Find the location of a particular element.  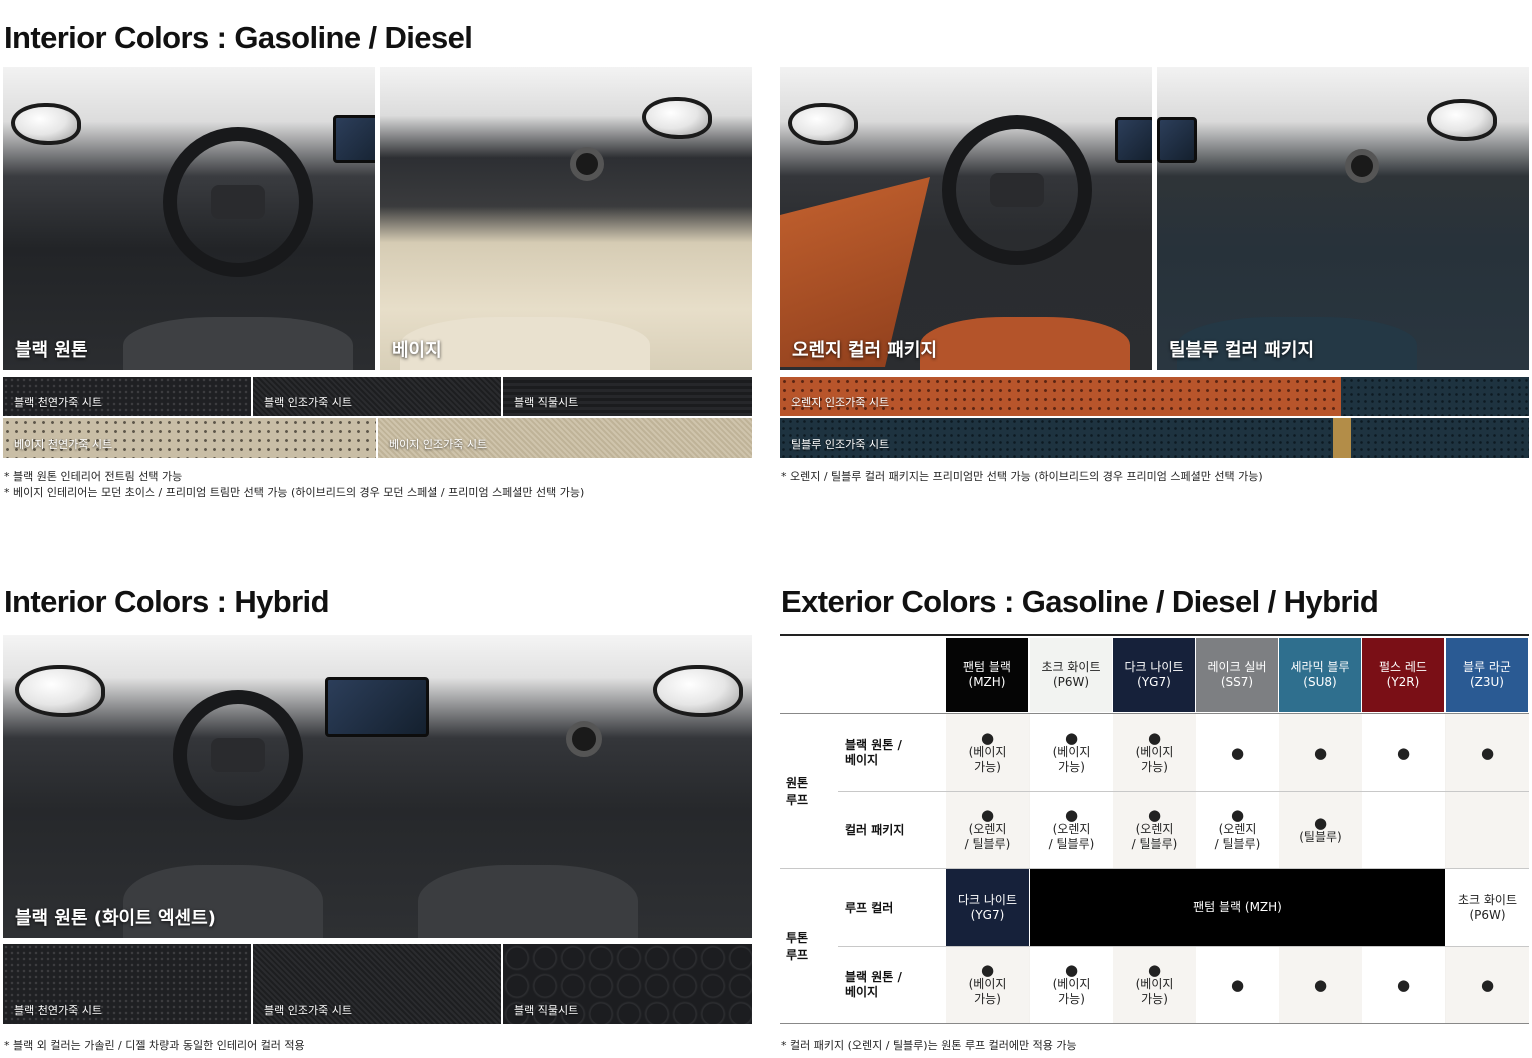

photo-hybrid-black: 블랙 원톤 (화이트 엑센트) is located at coordinates (377, 786).